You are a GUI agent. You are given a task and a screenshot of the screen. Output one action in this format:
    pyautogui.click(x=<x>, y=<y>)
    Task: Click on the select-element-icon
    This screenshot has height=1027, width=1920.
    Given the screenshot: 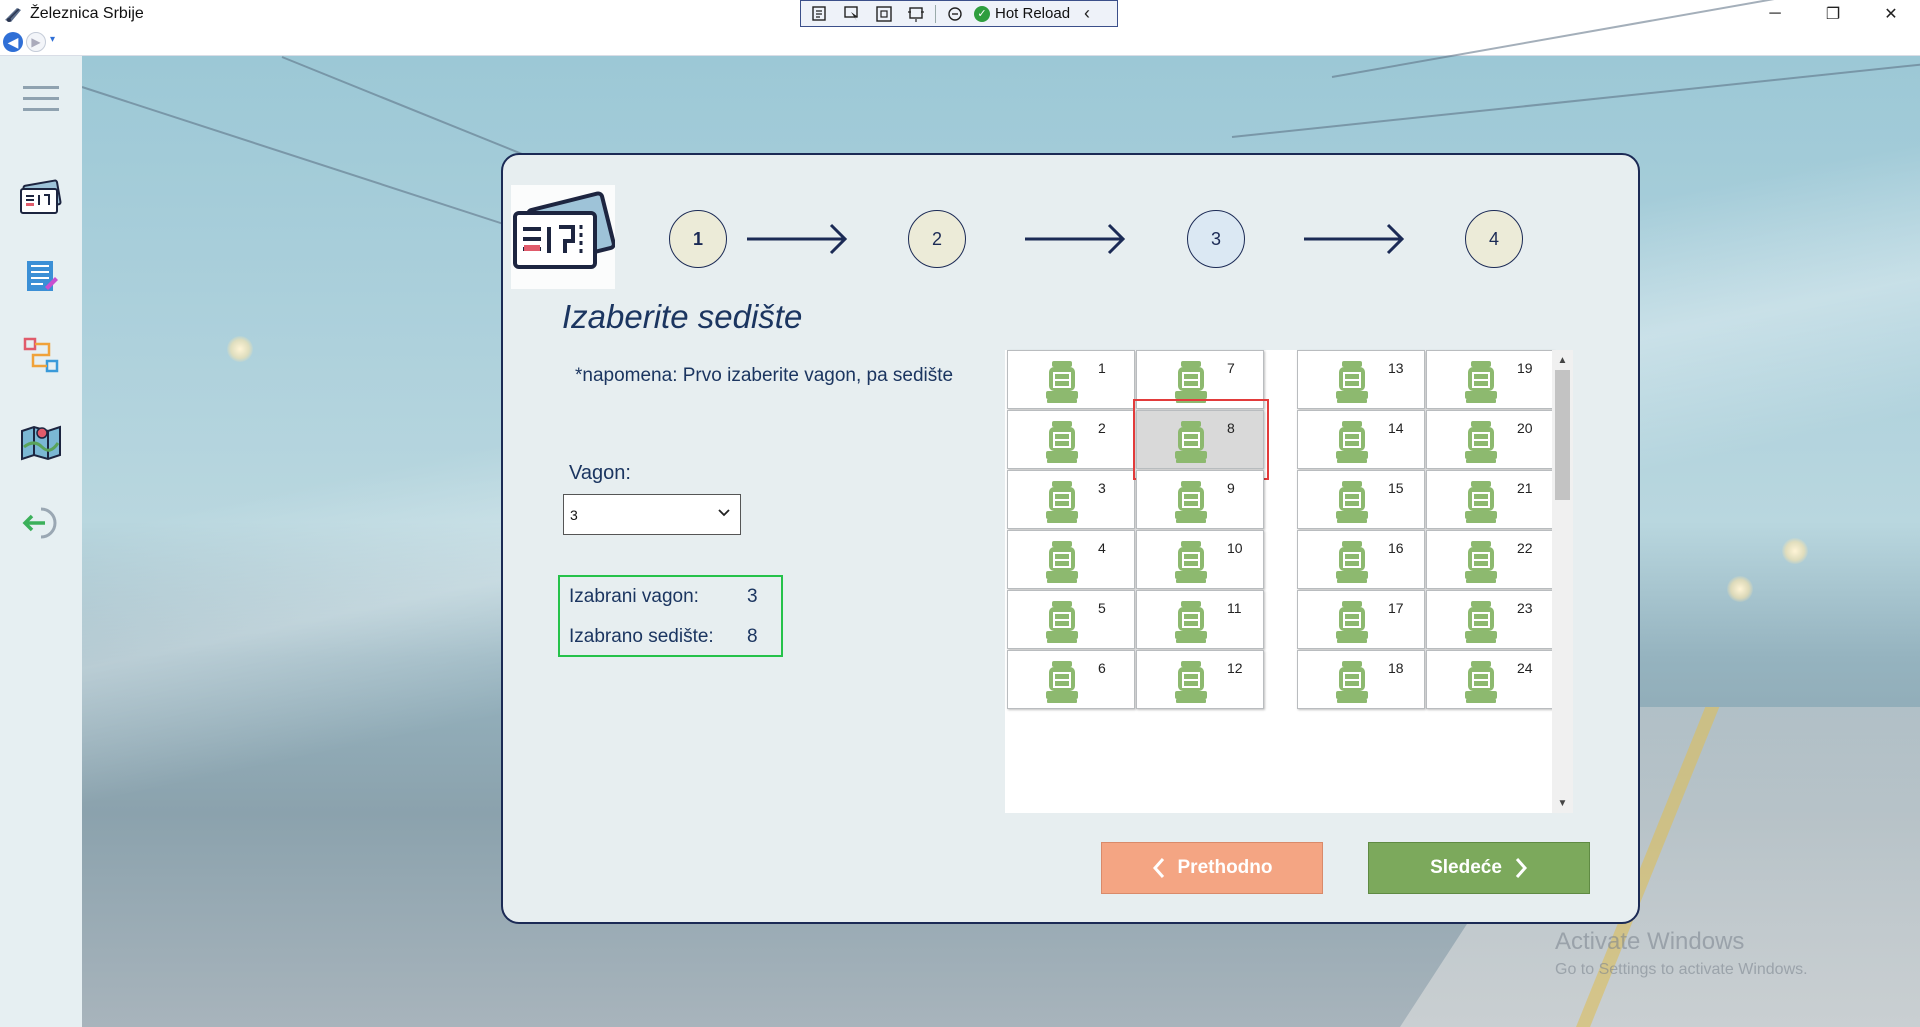 What is the action you would take?
    pyautogui.click(x=852, y=14)
    